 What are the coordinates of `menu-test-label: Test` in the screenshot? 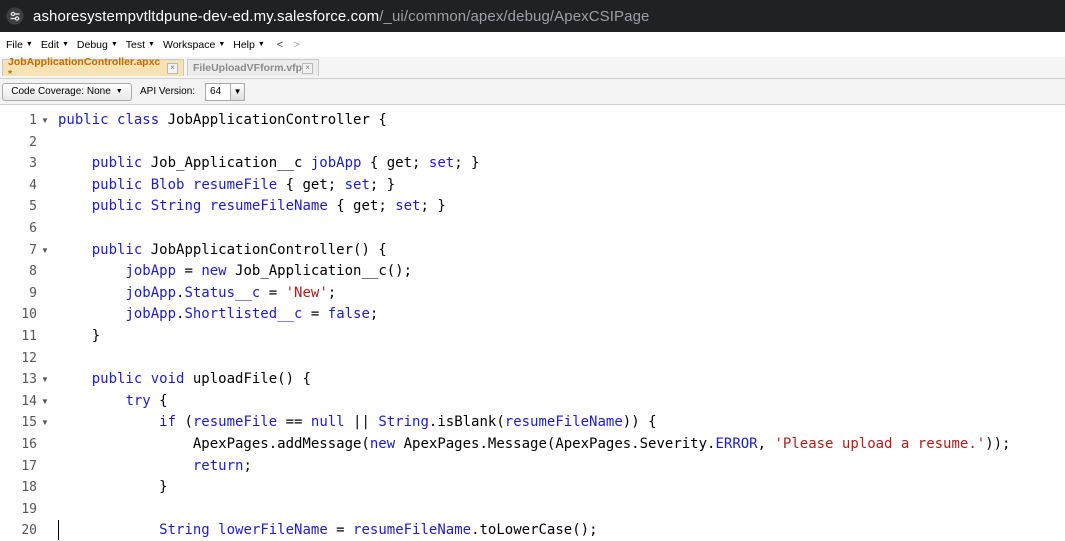 It's located at (135, 44).